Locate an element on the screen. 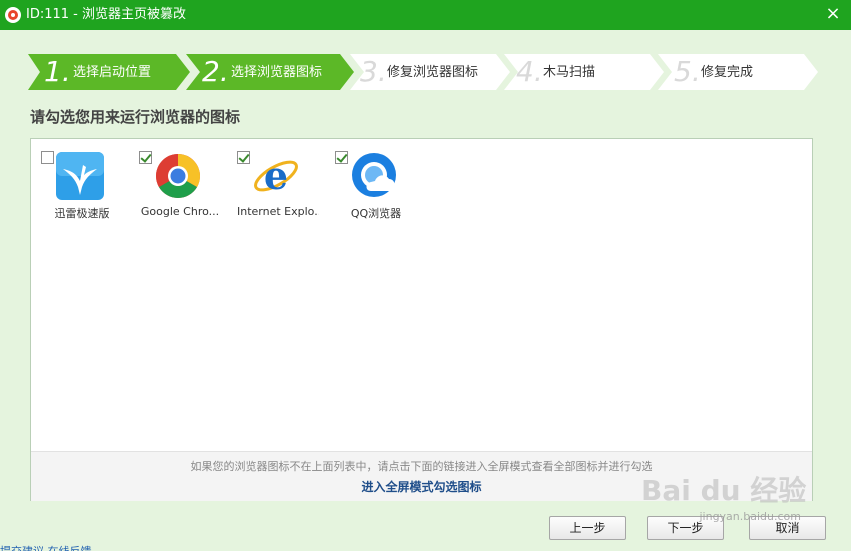 This screenshot has width=851, height=551. browser-name-thunder: 迅雷极速版 is located at coordinates (82, 213).